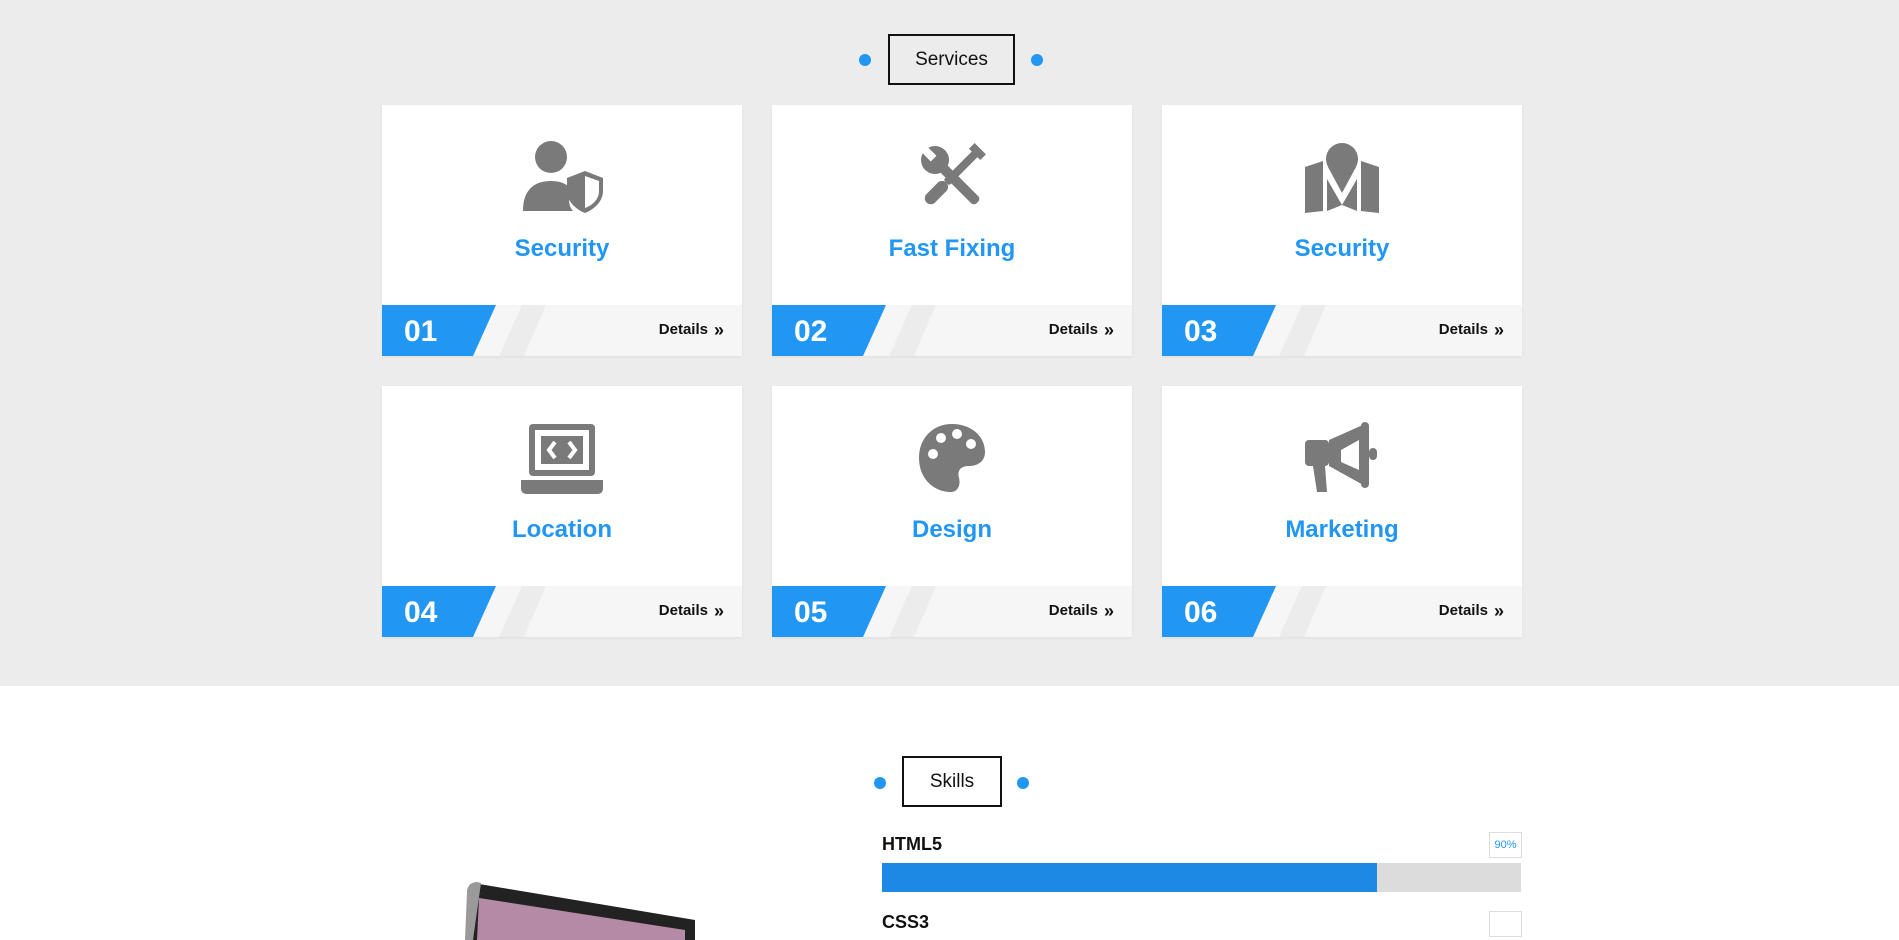  I want to click on tools-icon, so click(952, 177).